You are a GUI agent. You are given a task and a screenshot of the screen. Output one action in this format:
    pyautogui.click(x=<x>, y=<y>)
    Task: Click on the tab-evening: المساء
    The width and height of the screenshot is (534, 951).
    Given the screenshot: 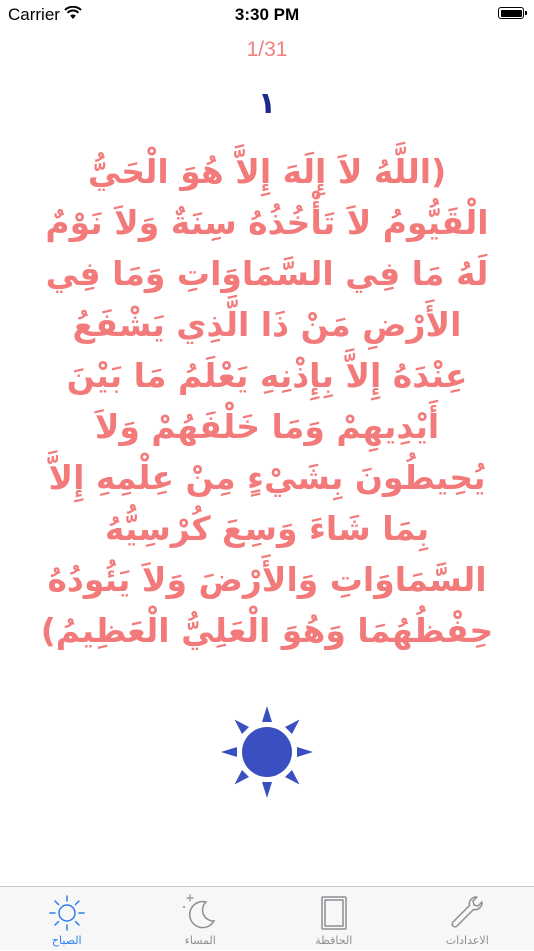 What is the action you would take?
    pyautogui.click(x=201, y=919)
    